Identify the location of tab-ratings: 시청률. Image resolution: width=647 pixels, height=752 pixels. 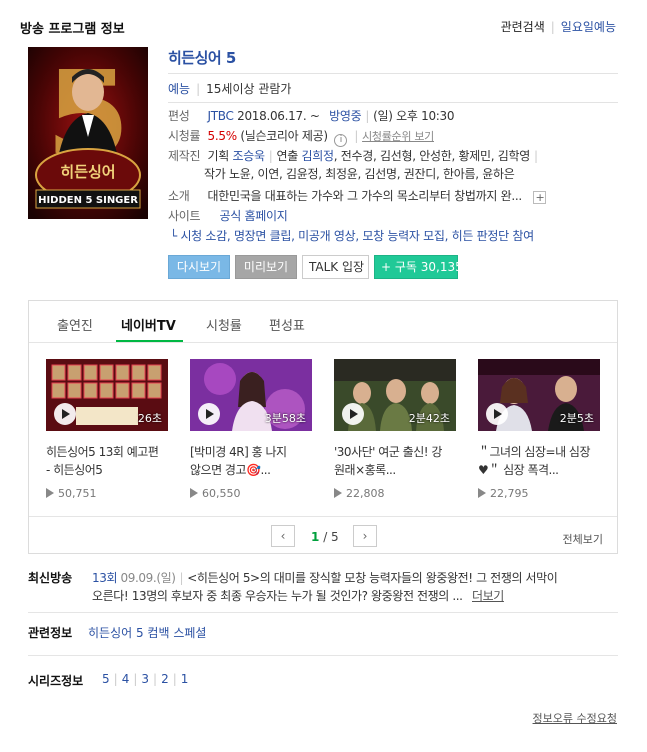
(224, 324).